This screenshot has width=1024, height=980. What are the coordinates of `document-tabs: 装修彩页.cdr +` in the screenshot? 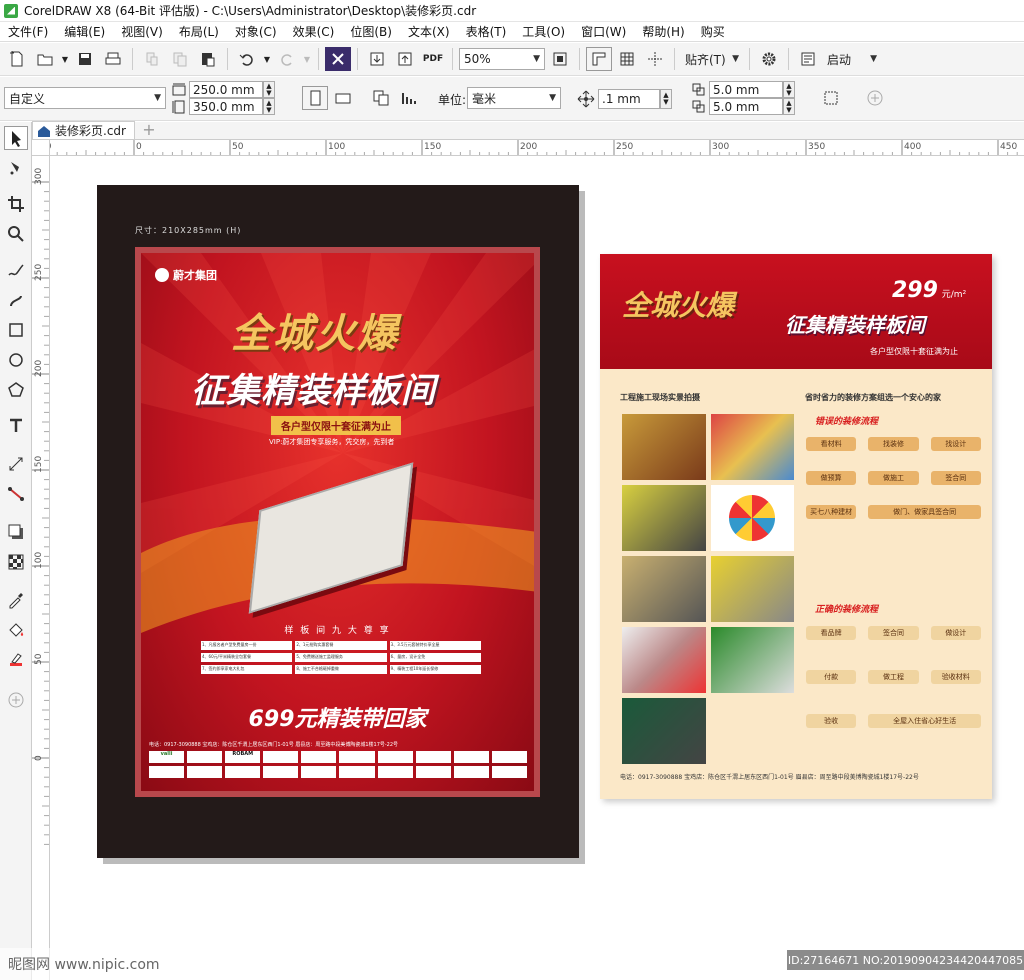 It's located at (528, 130).